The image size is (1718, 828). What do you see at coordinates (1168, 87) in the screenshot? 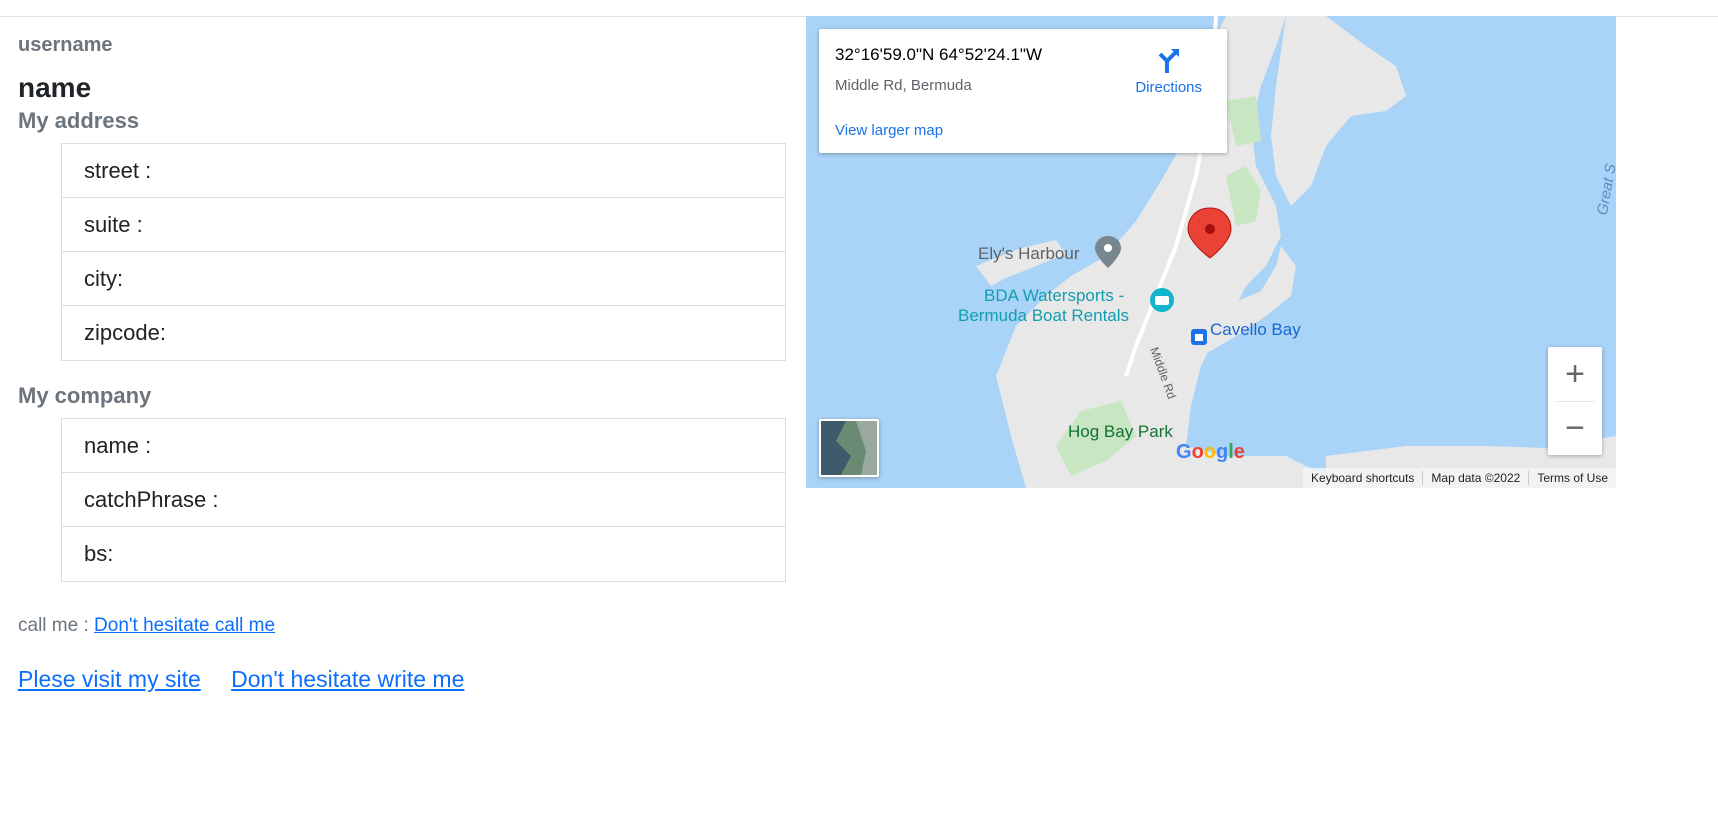
I see `directions-label: Directions` at bounding box center [1168, 87].